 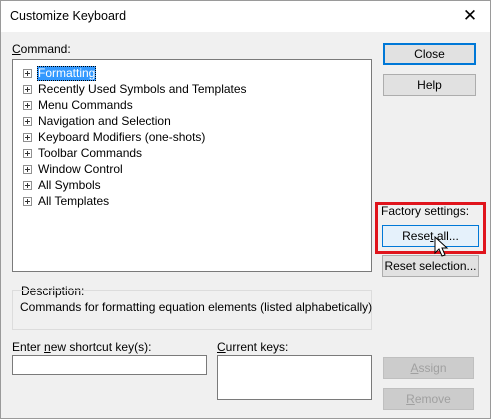 I want to click on tree-item: Keyboard Modifiers (one-shots), so click(x=114, y=137).